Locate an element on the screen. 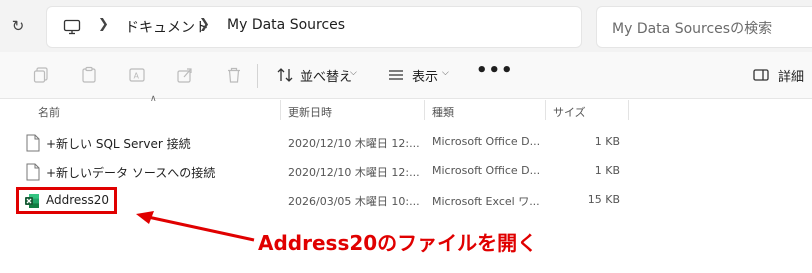 This screenshot has width=812, height=273. copy-icon is located at coordinates (41, 75).